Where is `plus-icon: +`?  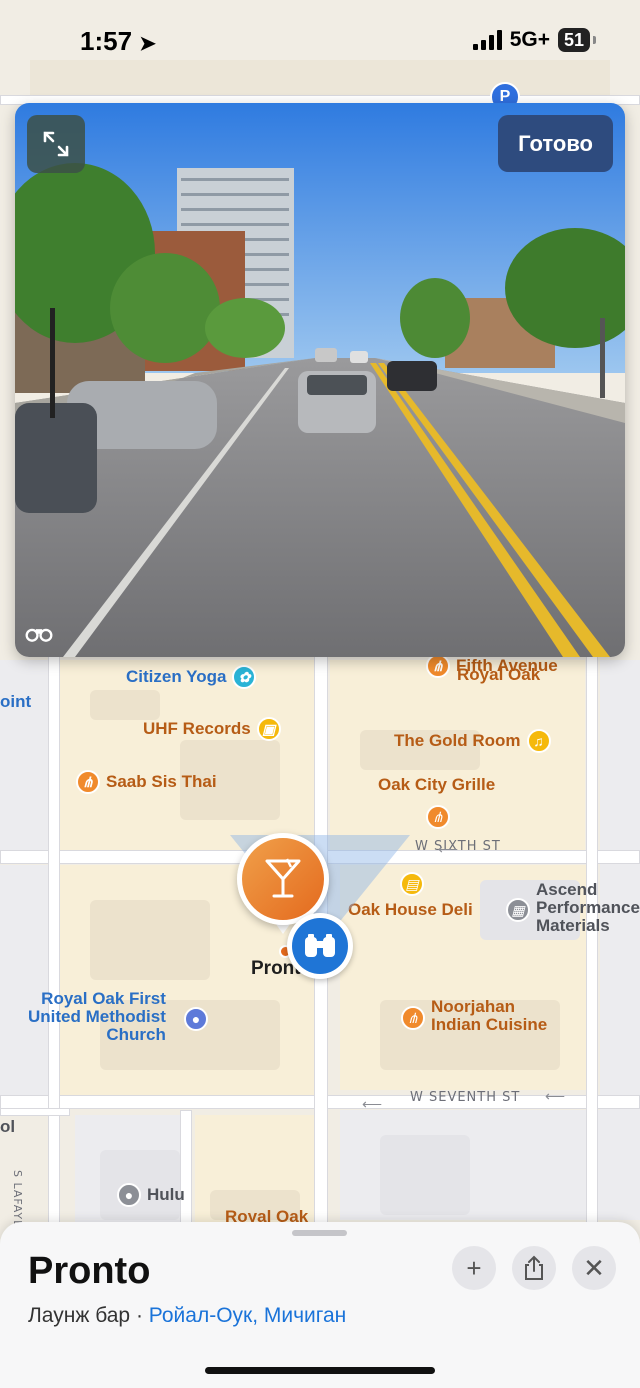 plus-icon: + is located at coordinates (474, 1267).